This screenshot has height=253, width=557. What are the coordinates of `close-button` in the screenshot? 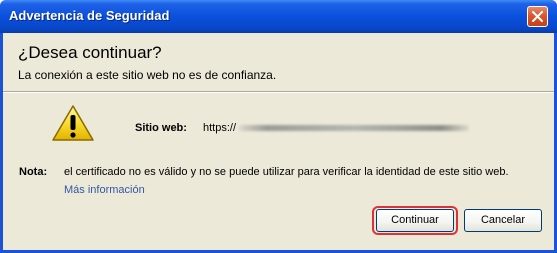 It's located at (537, 16).